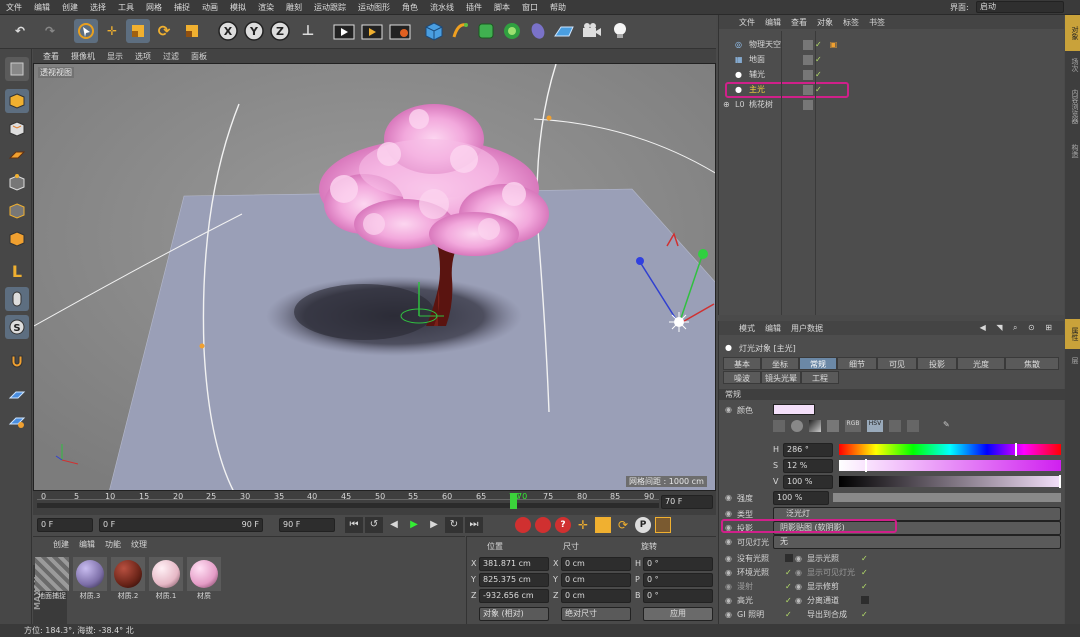  What do you see at coordinates (115, 56) in the screenshot?
I see `viewport-menu-item: 显示` at bounding box center [115, 56].